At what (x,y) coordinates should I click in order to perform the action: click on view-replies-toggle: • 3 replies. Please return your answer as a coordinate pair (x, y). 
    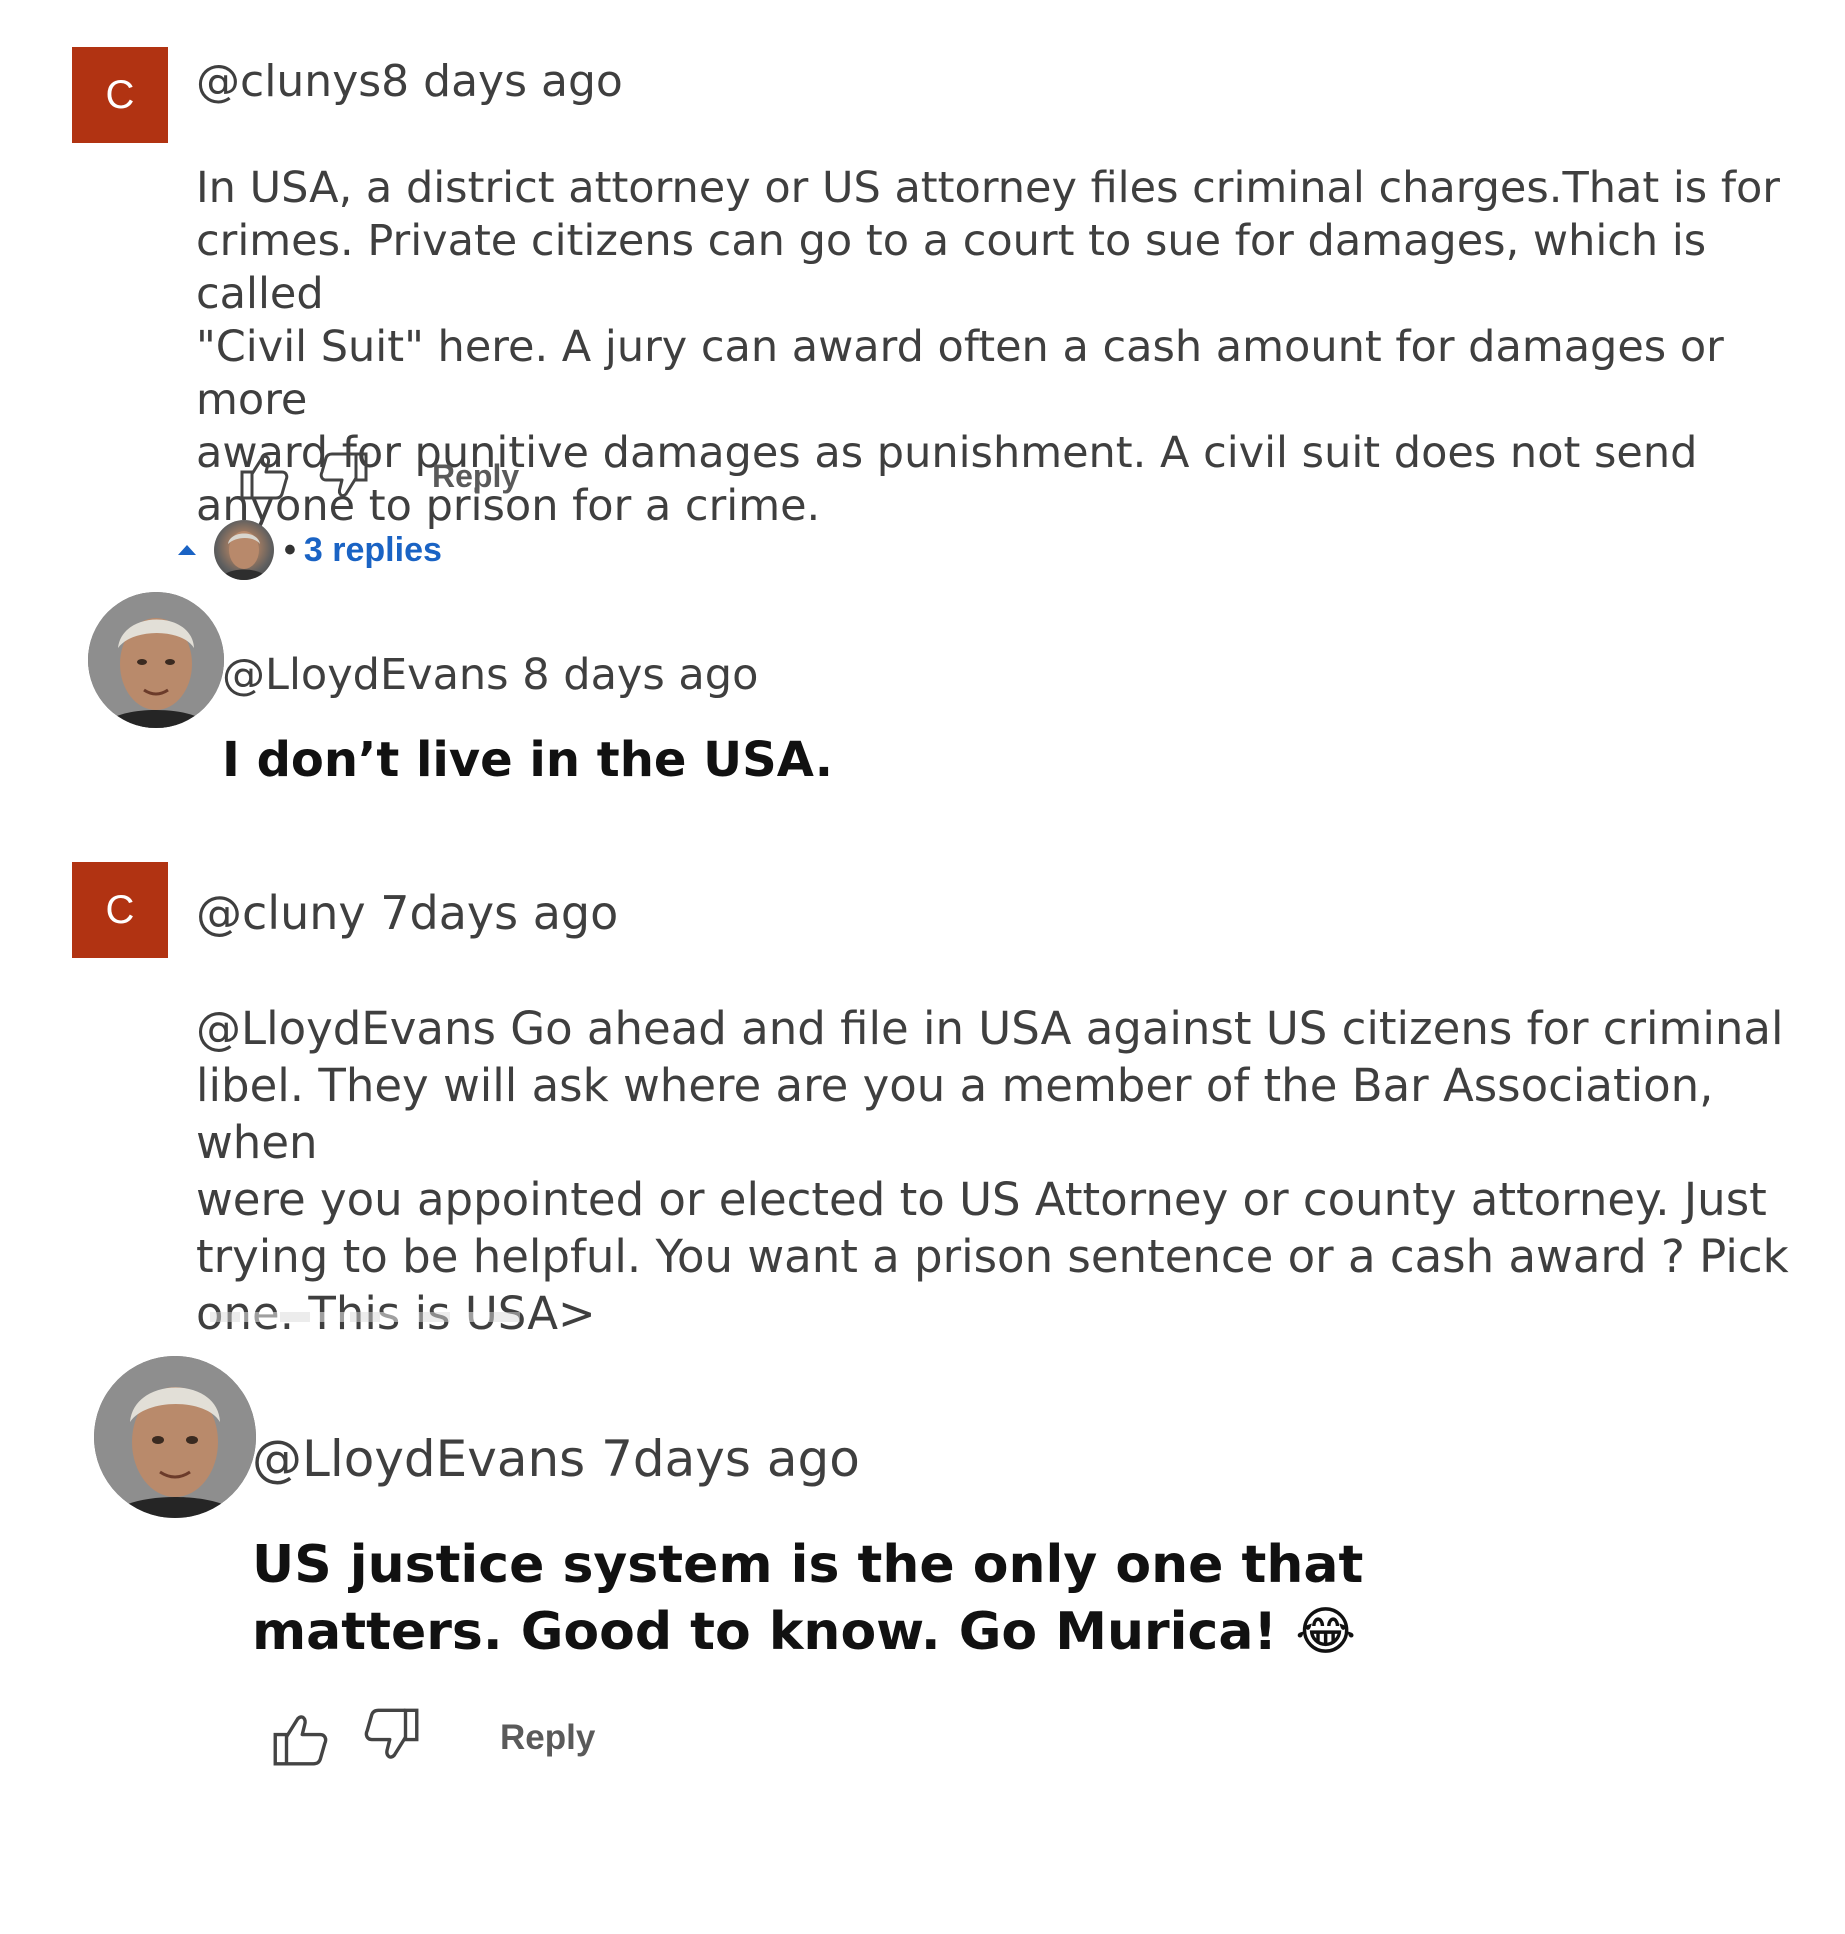
    Looking at the image, I should click on (310, 550).